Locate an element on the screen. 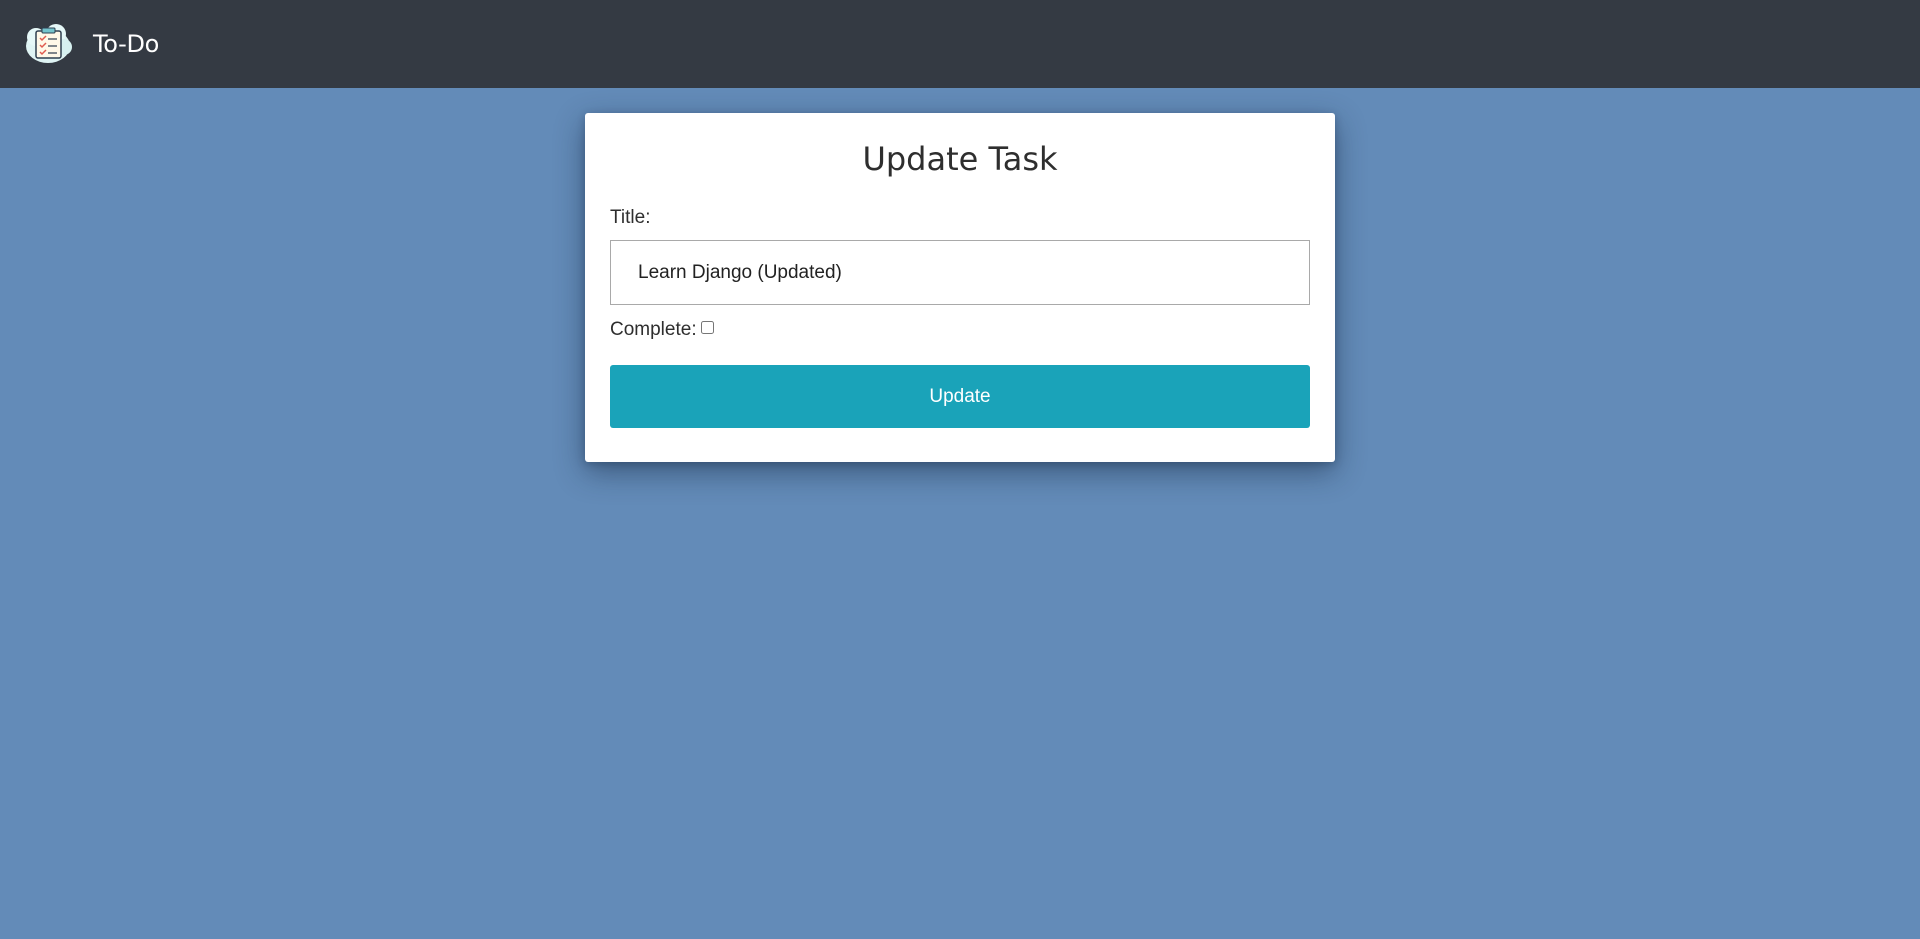 This screenshot has height=939, width=1920. brand-home-link: To-Do is located at coordinates (91, 44).